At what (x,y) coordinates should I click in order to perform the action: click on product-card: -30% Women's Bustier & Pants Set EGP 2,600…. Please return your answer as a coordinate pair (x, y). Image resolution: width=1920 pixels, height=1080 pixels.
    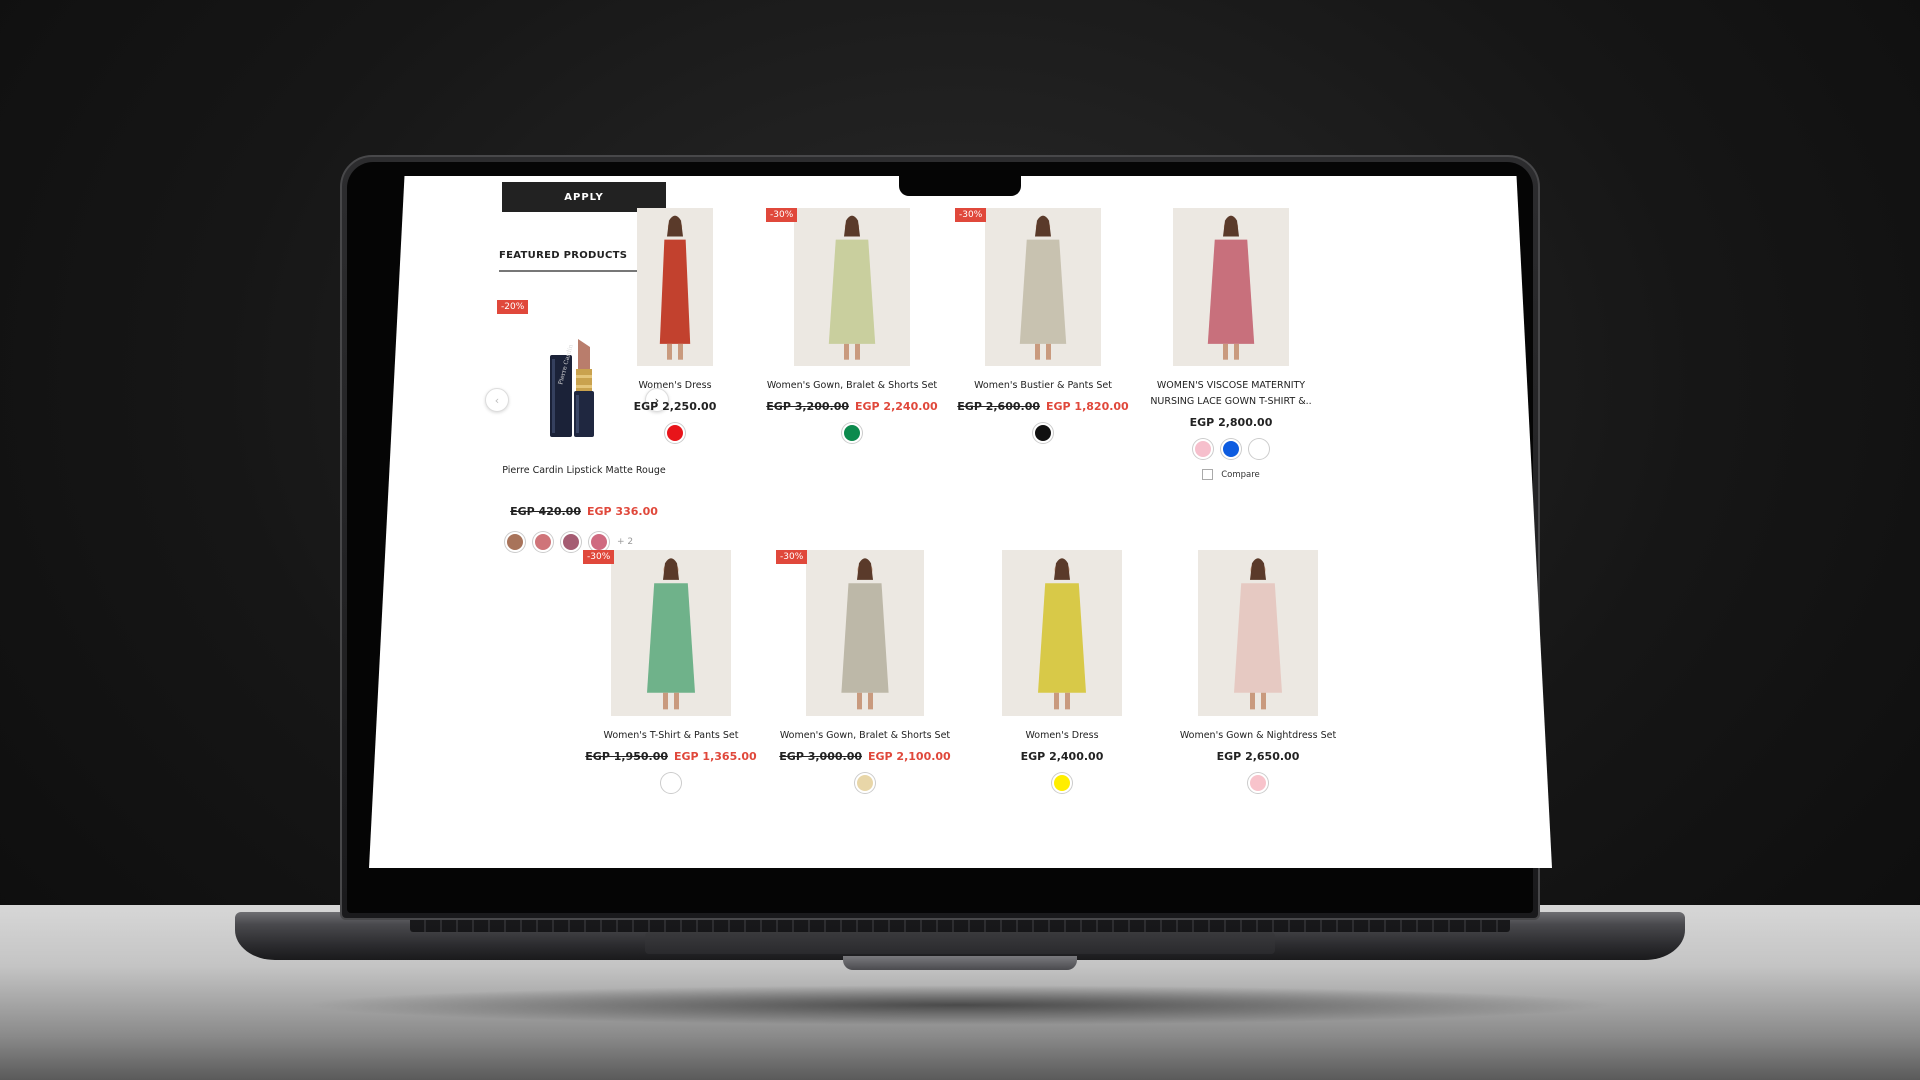
    Looking at the image, I should click on (1043, 325).